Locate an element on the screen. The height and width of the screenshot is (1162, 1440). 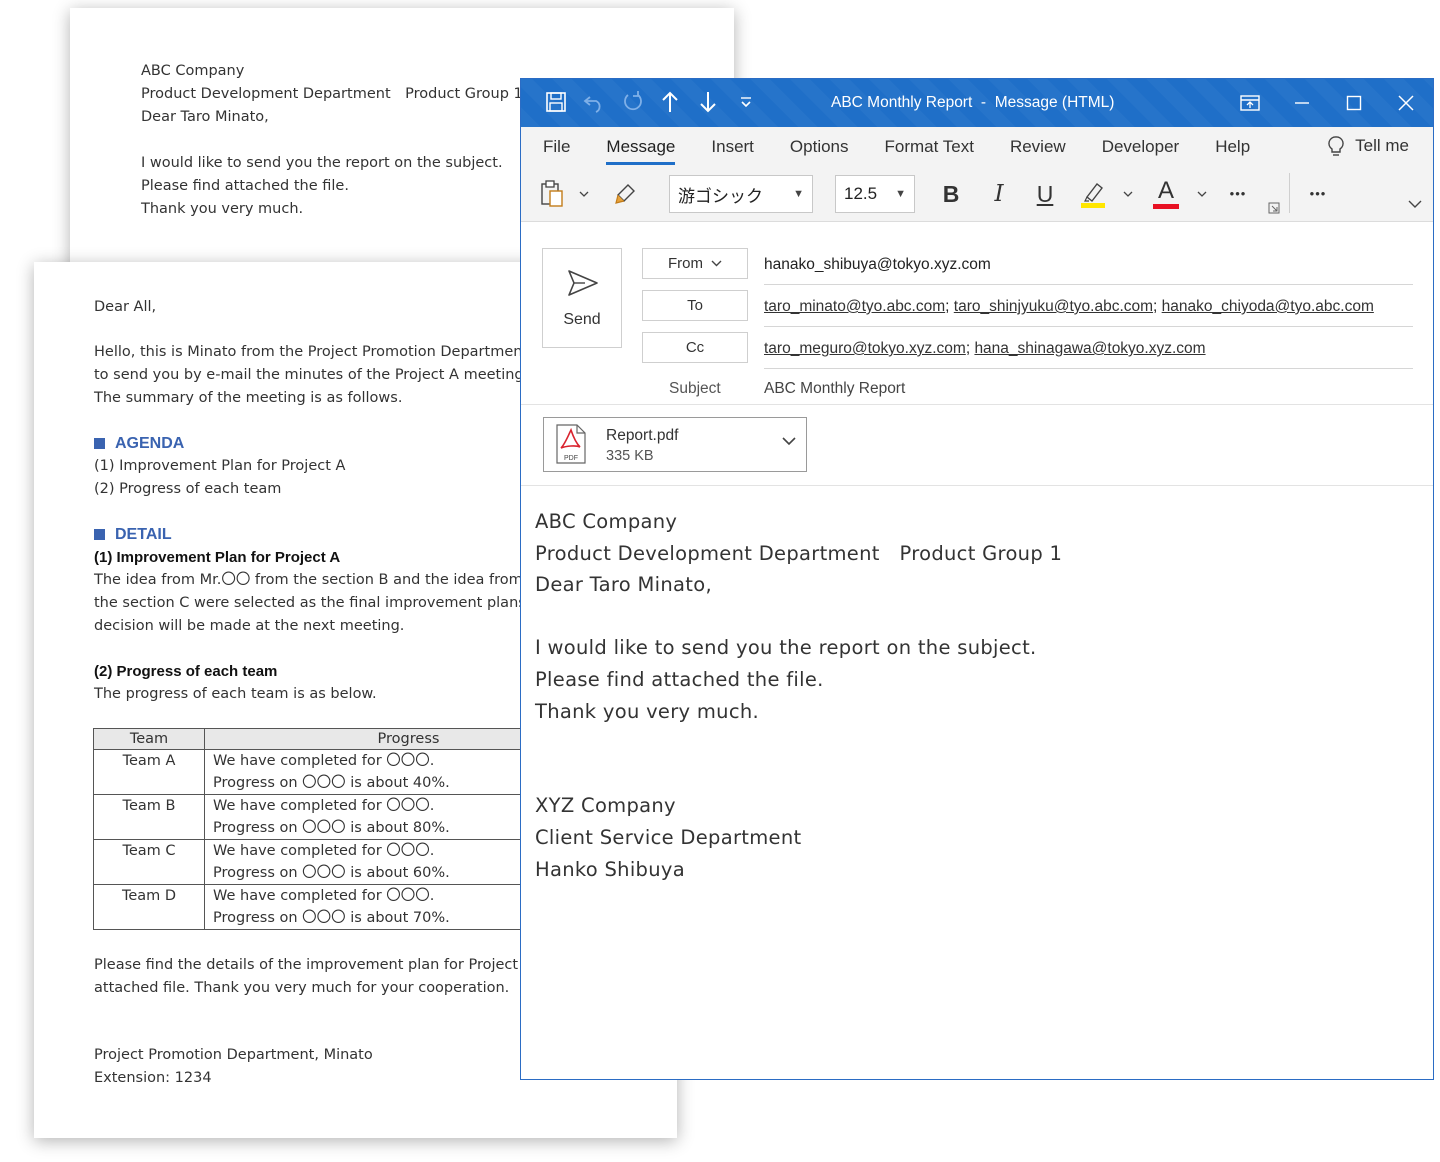
paste-icon is located at coordinates (553, 194).